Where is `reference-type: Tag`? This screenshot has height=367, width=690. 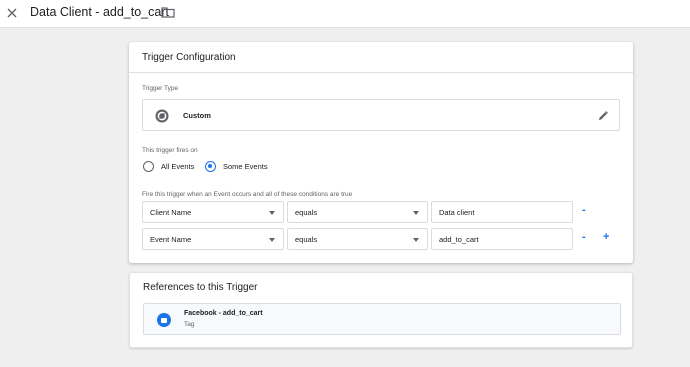
reference-type: Tag is located at coordinates (189, 324).